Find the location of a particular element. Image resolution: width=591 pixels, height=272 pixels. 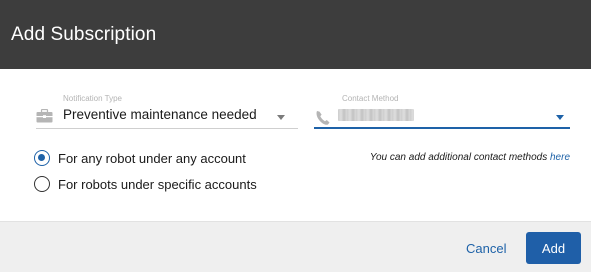

briefcase-icon is located at coordinates (44, 116).